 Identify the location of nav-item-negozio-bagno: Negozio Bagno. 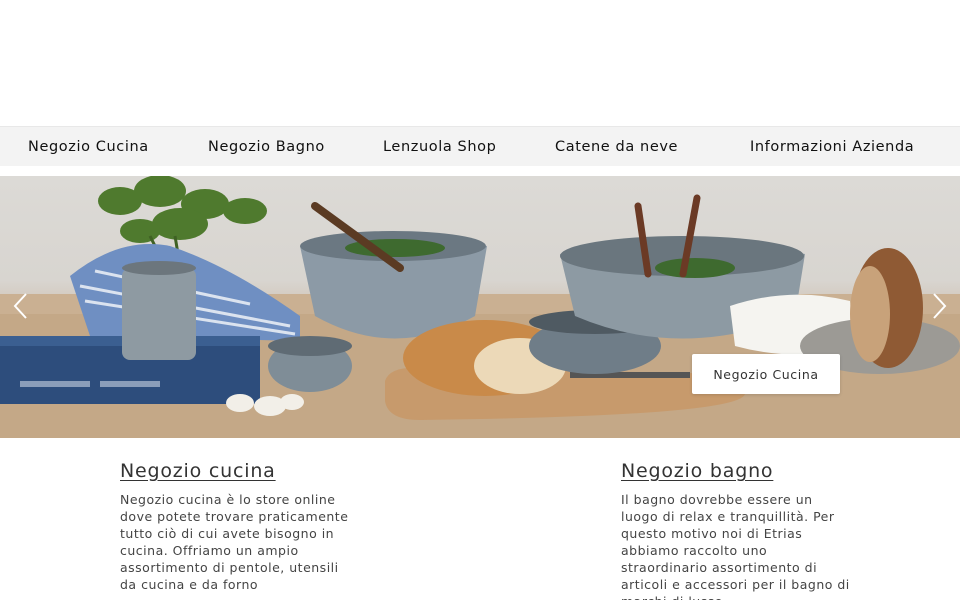
(266, 147).